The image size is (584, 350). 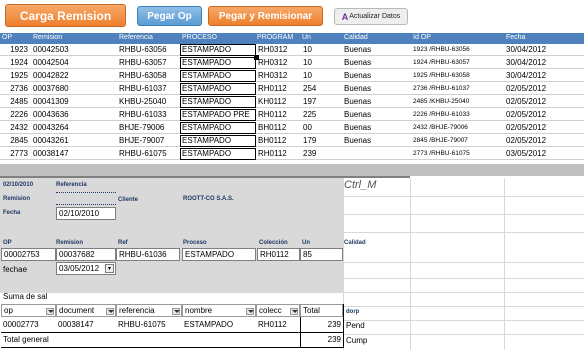 What do you see at coordinates (109, 268) in the screenshot?
I see `date-dropdown-icon: ▾` at bounding box center [109, 268].